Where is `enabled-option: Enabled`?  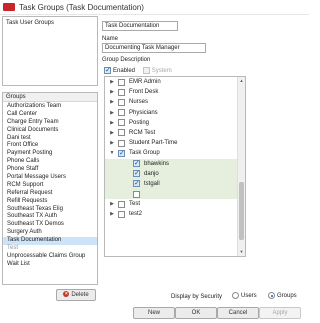 enabled-option: Enabled is located at coordinates (120, 70).